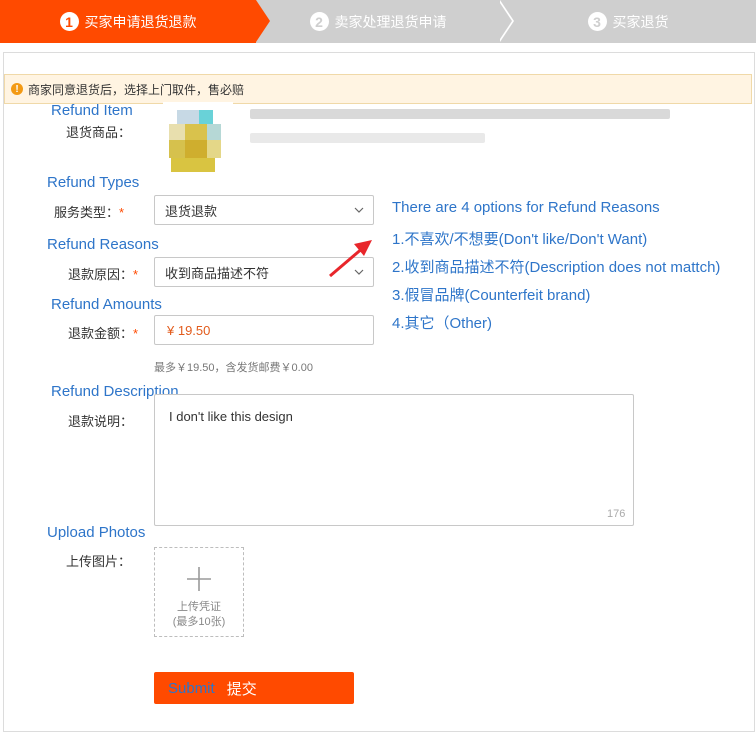 The width and height of the screenshot is (756, 734). Describe the element at coordinates (99, 561) in the screenshot. I see `upload-label: 上传图片：` at that location.